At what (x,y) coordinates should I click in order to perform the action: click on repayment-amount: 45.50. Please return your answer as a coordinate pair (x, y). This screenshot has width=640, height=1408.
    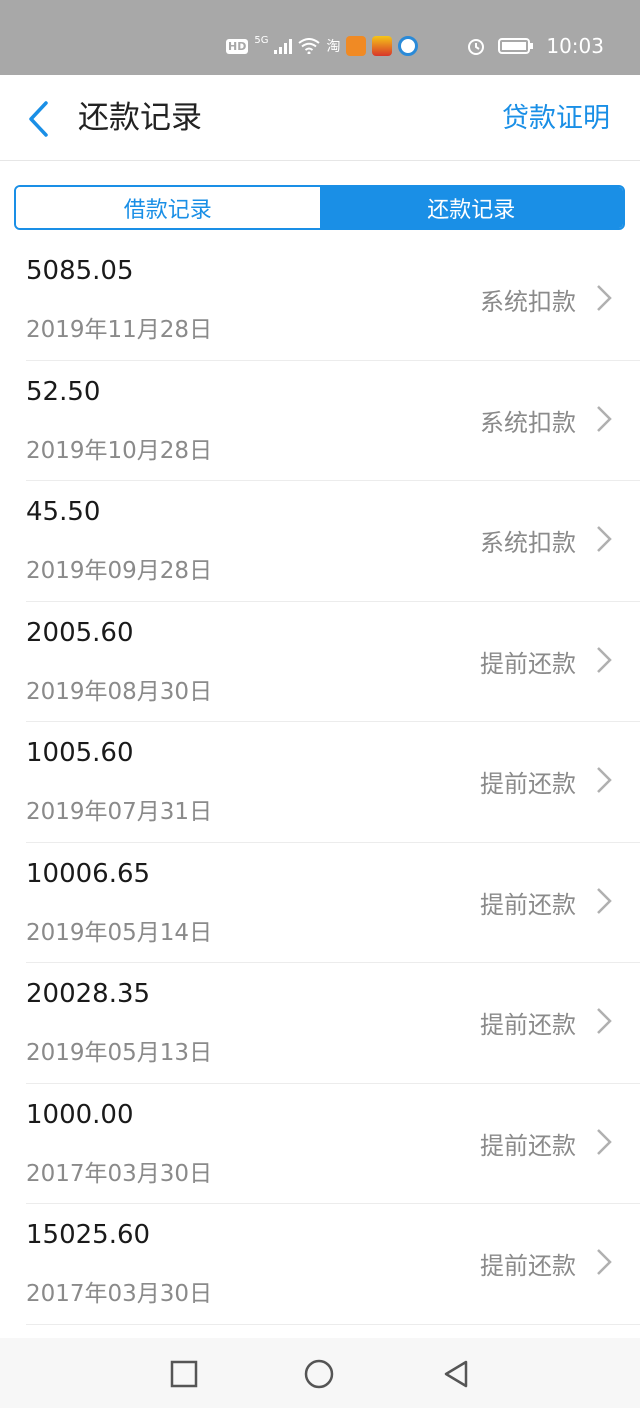
    Looking at the image, I should click on (63, 512).